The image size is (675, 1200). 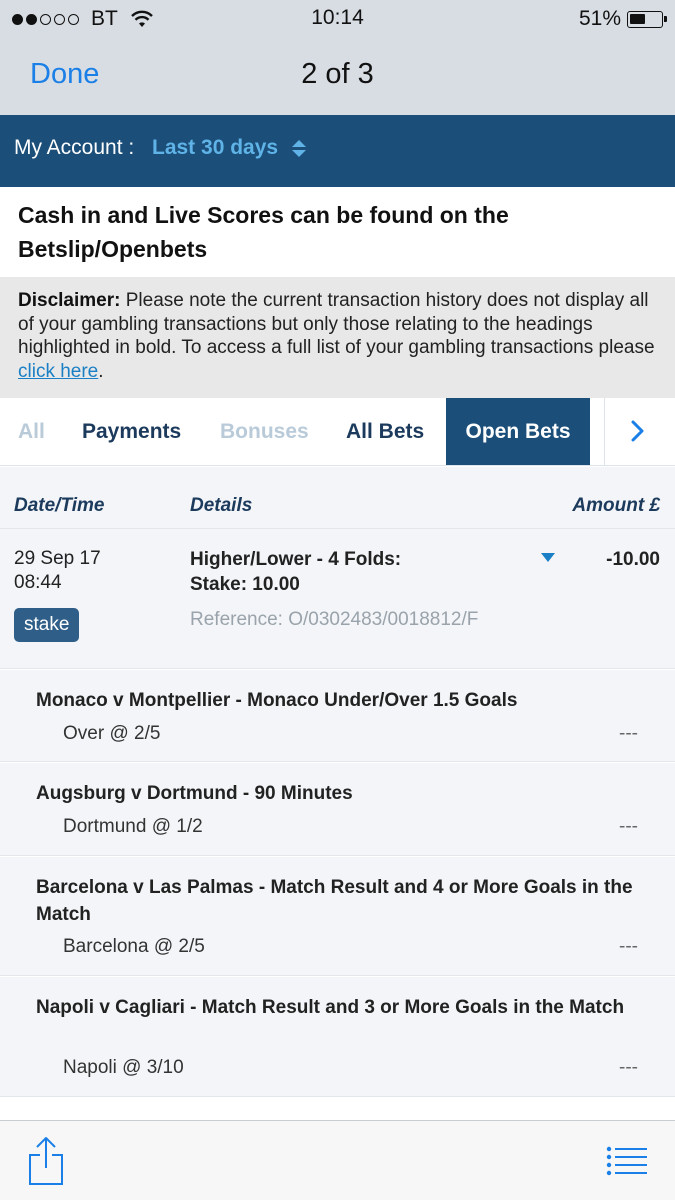 What do you see at coordinates (74, 147) in the screenshot?
I see `account-label: My Account :` at bounding box center [74, 147].